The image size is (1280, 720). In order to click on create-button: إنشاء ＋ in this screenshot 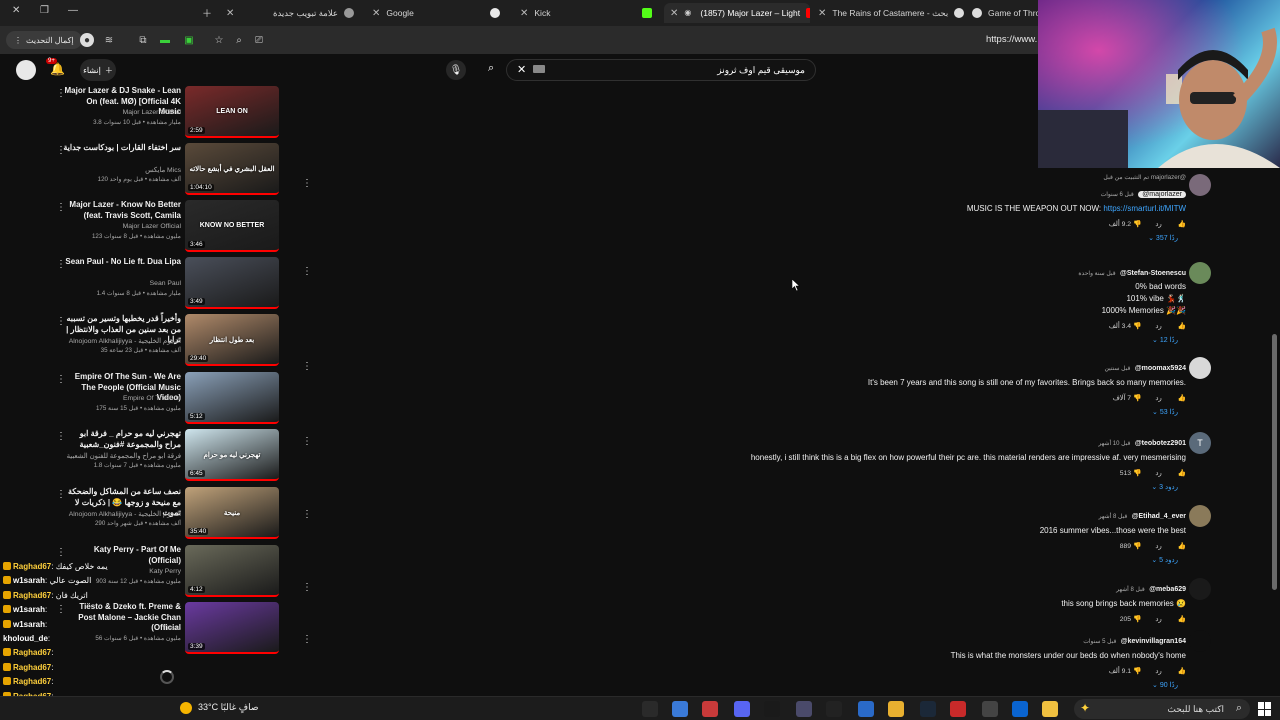, I will do `click(98, 70)`.